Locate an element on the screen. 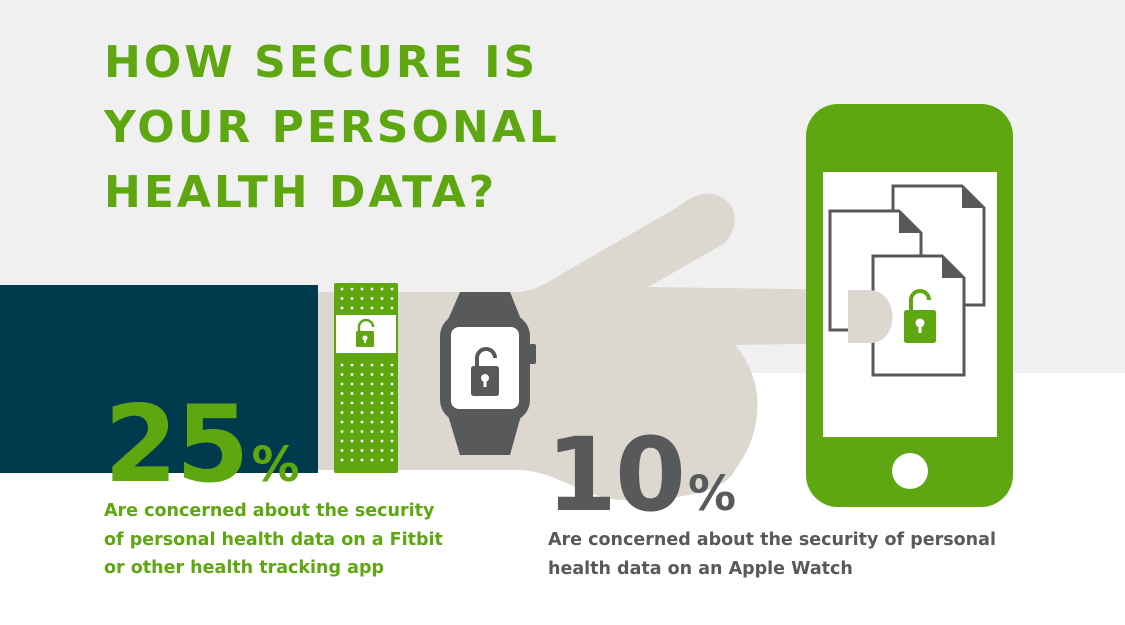 The width and height of the screenshot is (1125, 625). fitbit-description-line: of personal health data on a Fitbit is located at coordinates (273, 539).